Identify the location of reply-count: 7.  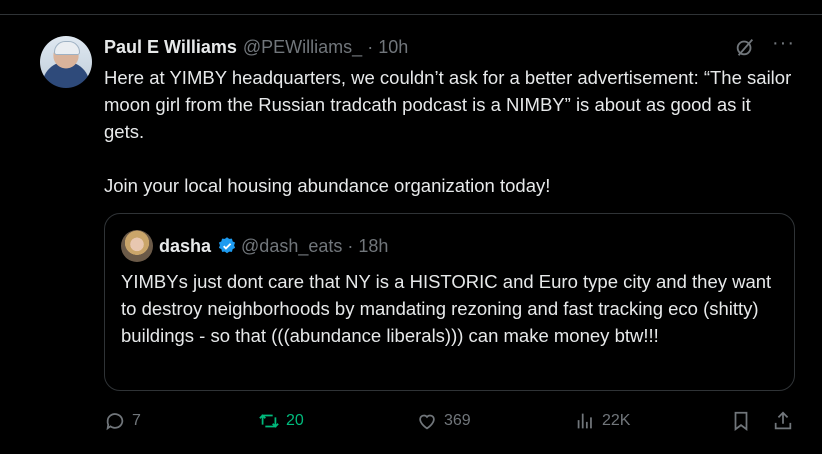
(136, 420).